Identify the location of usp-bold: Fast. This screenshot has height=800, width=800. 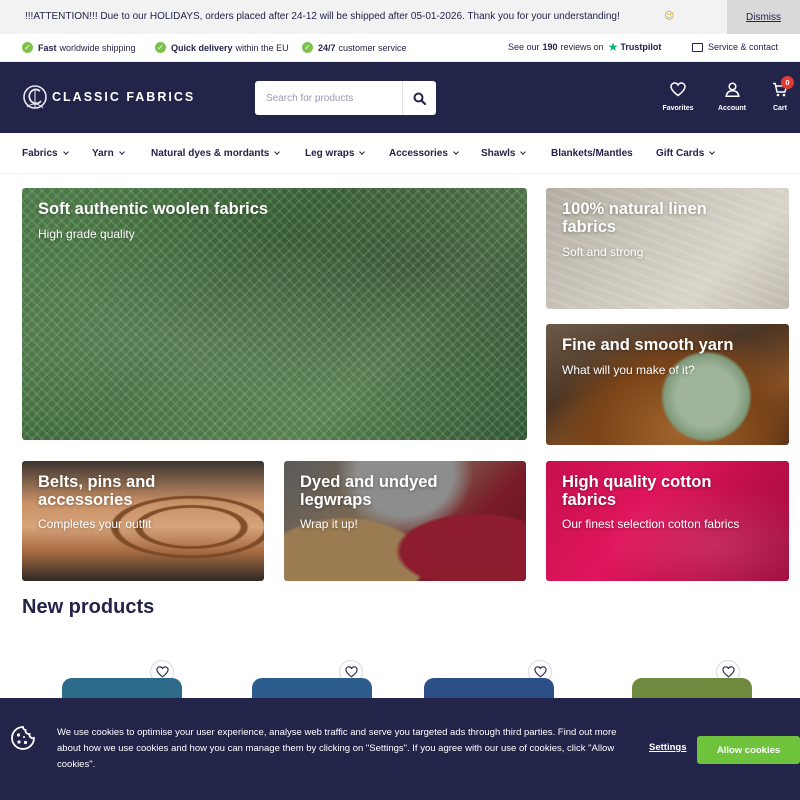
(47, 47).